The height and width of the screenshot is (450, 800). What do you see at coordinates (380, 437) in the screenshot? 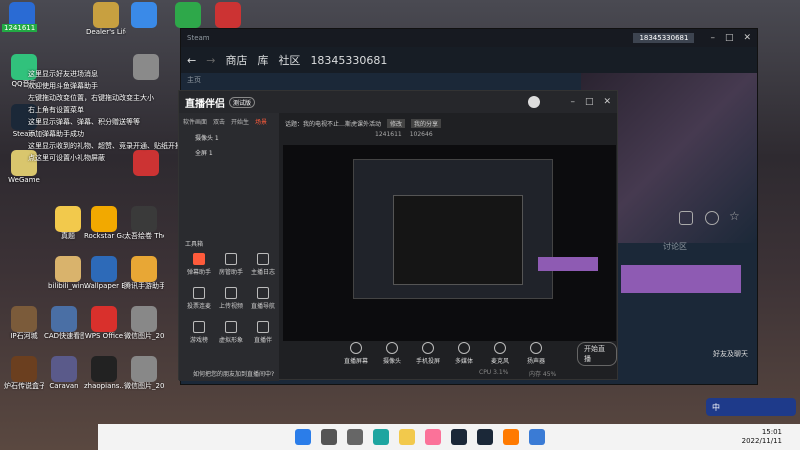
I see `edge-icon` at bounding box center [380, 437].